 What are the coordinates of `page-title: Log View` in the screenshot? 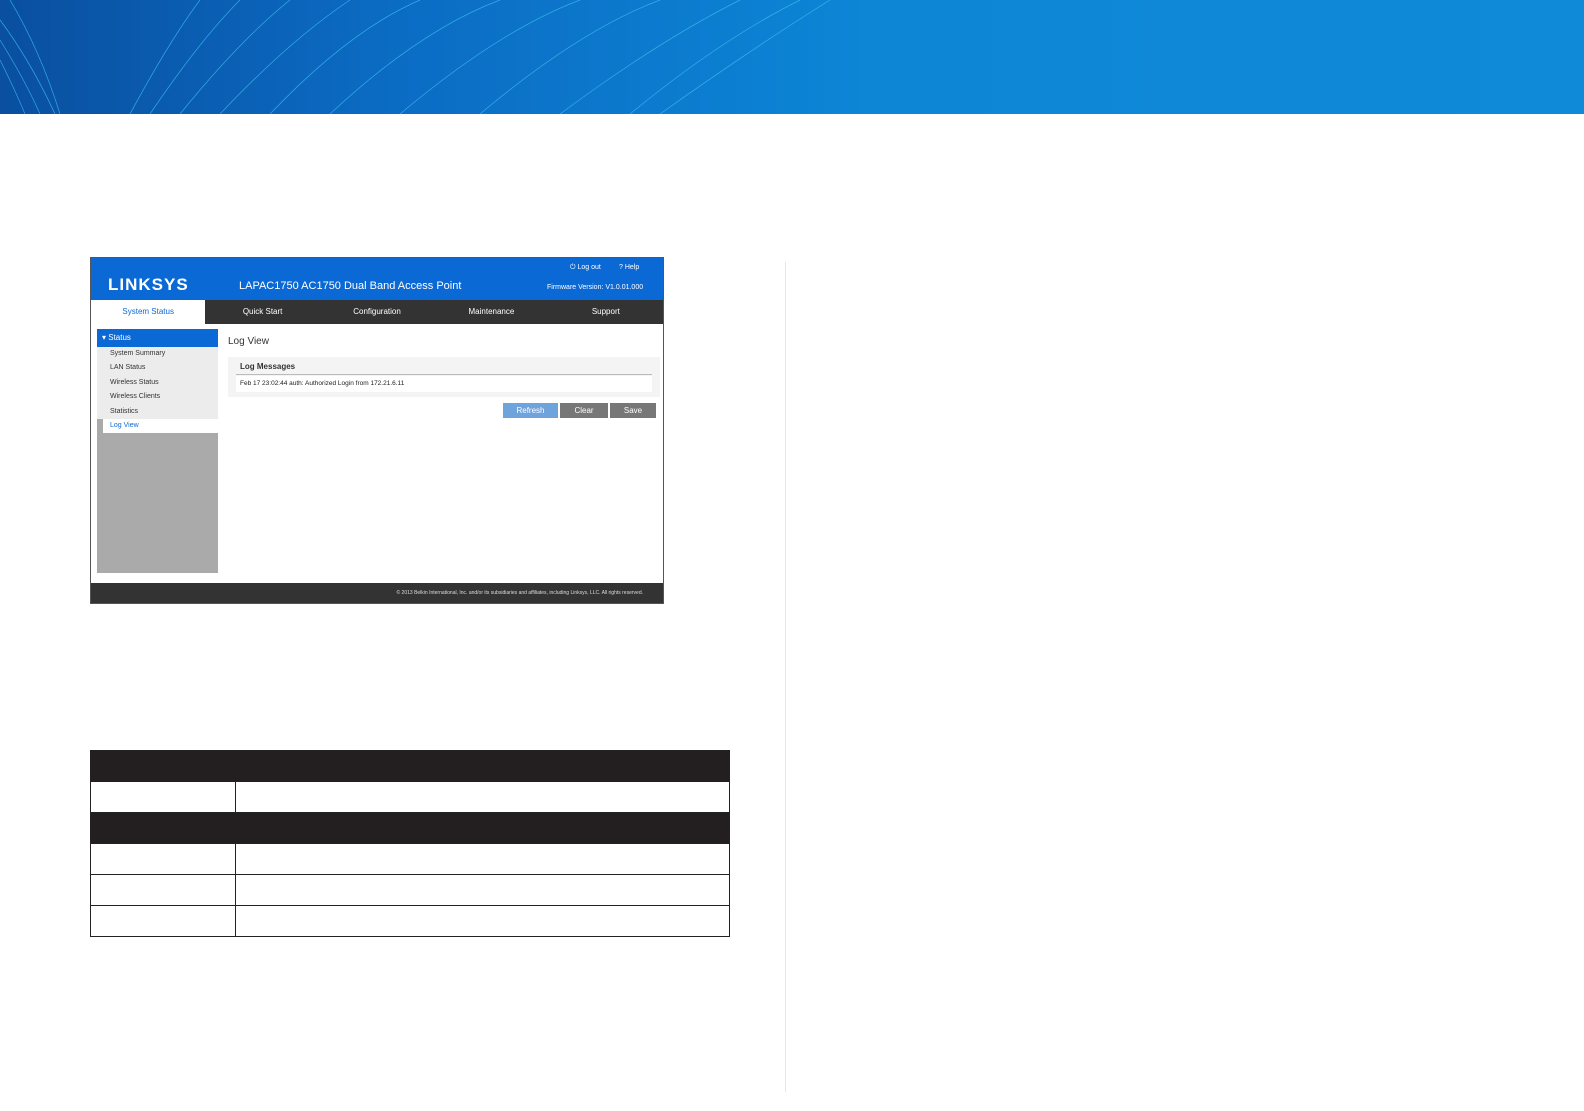 It's located at (248, 341).